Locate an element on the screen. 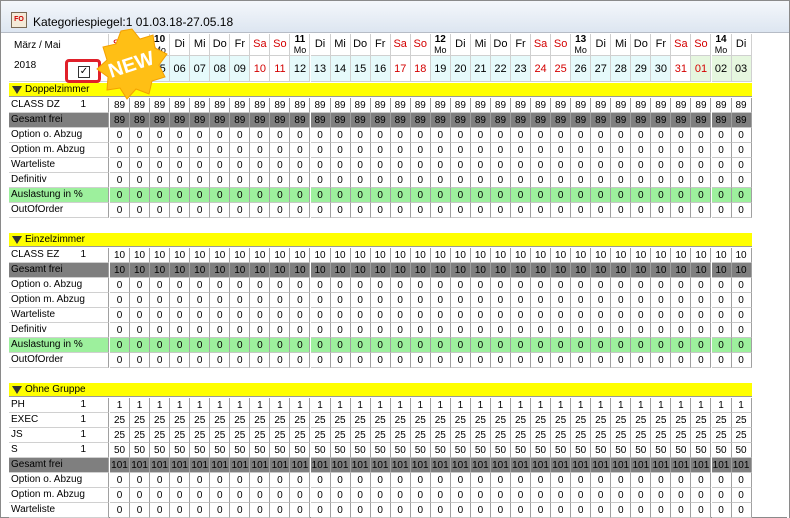  day-date: 01 is located at coordinates (701, 69).